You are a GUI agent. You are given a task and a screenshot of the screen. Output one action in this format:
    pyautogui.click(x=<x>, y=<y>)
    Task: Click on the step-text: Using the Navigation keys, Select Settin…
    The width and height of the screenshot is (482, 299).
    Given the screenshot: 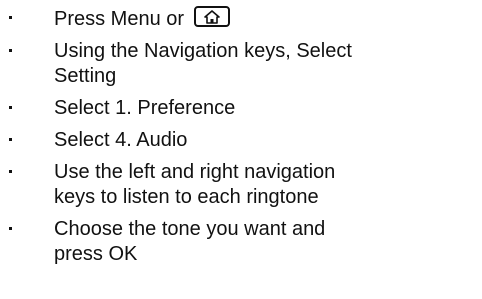 What is the action you would take?
    pyautogui.click(x=203, y=63)
    